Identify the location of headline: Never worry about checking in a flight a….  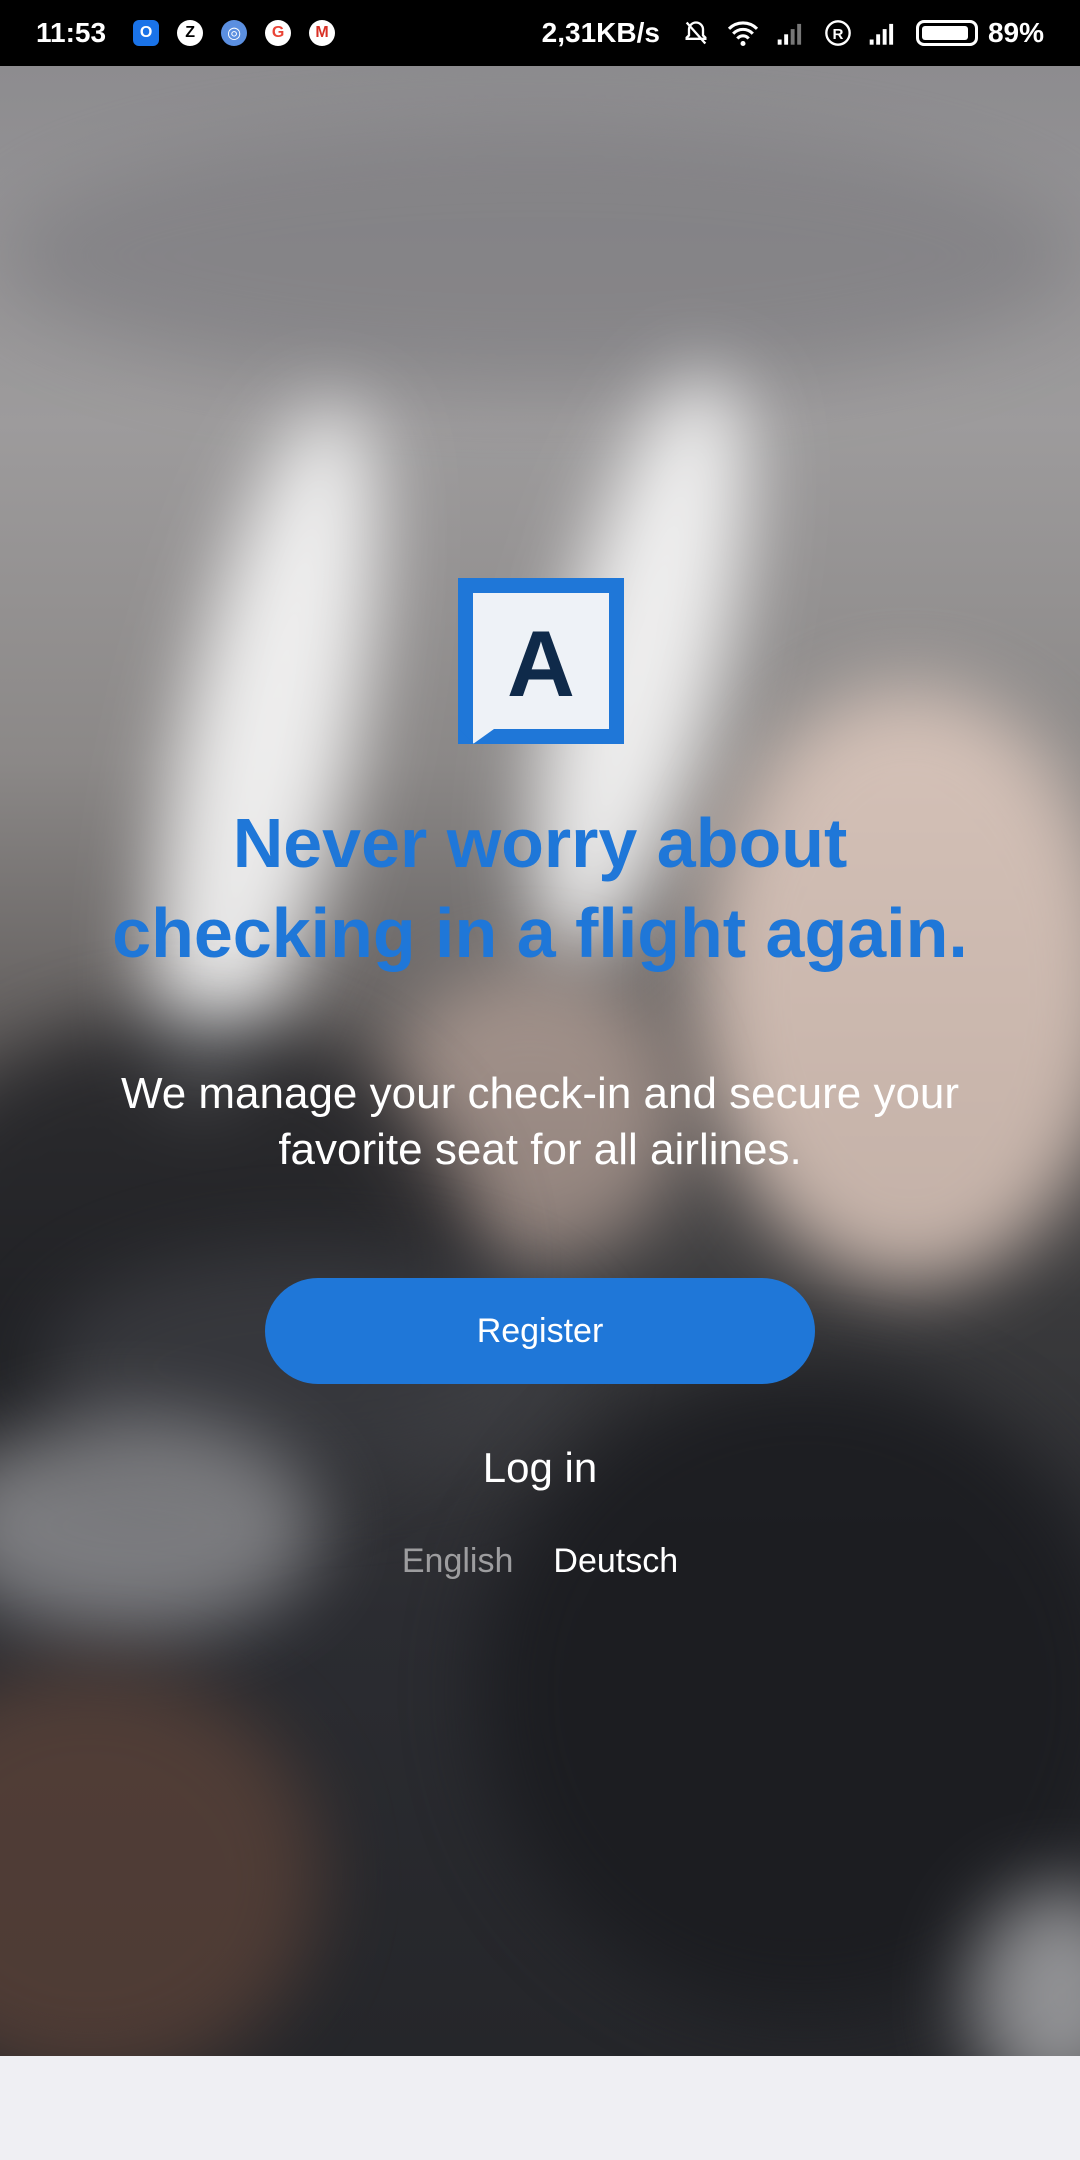
(540, 888).